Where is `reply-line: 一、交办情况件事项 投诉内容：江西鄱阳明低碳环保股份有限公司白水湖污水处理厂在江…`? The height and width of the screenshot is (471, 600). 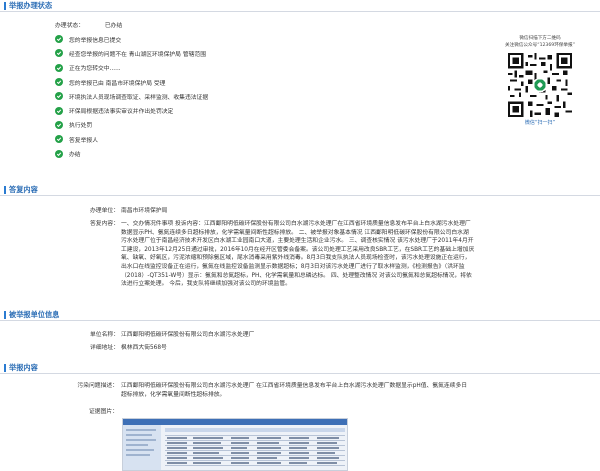
reply-line: 一、交办情况件事项 投诉内容：江西鄱阳明低碳环保股份有限公司白水湖污水处理厂在江… is located at coordinates (296, 224).